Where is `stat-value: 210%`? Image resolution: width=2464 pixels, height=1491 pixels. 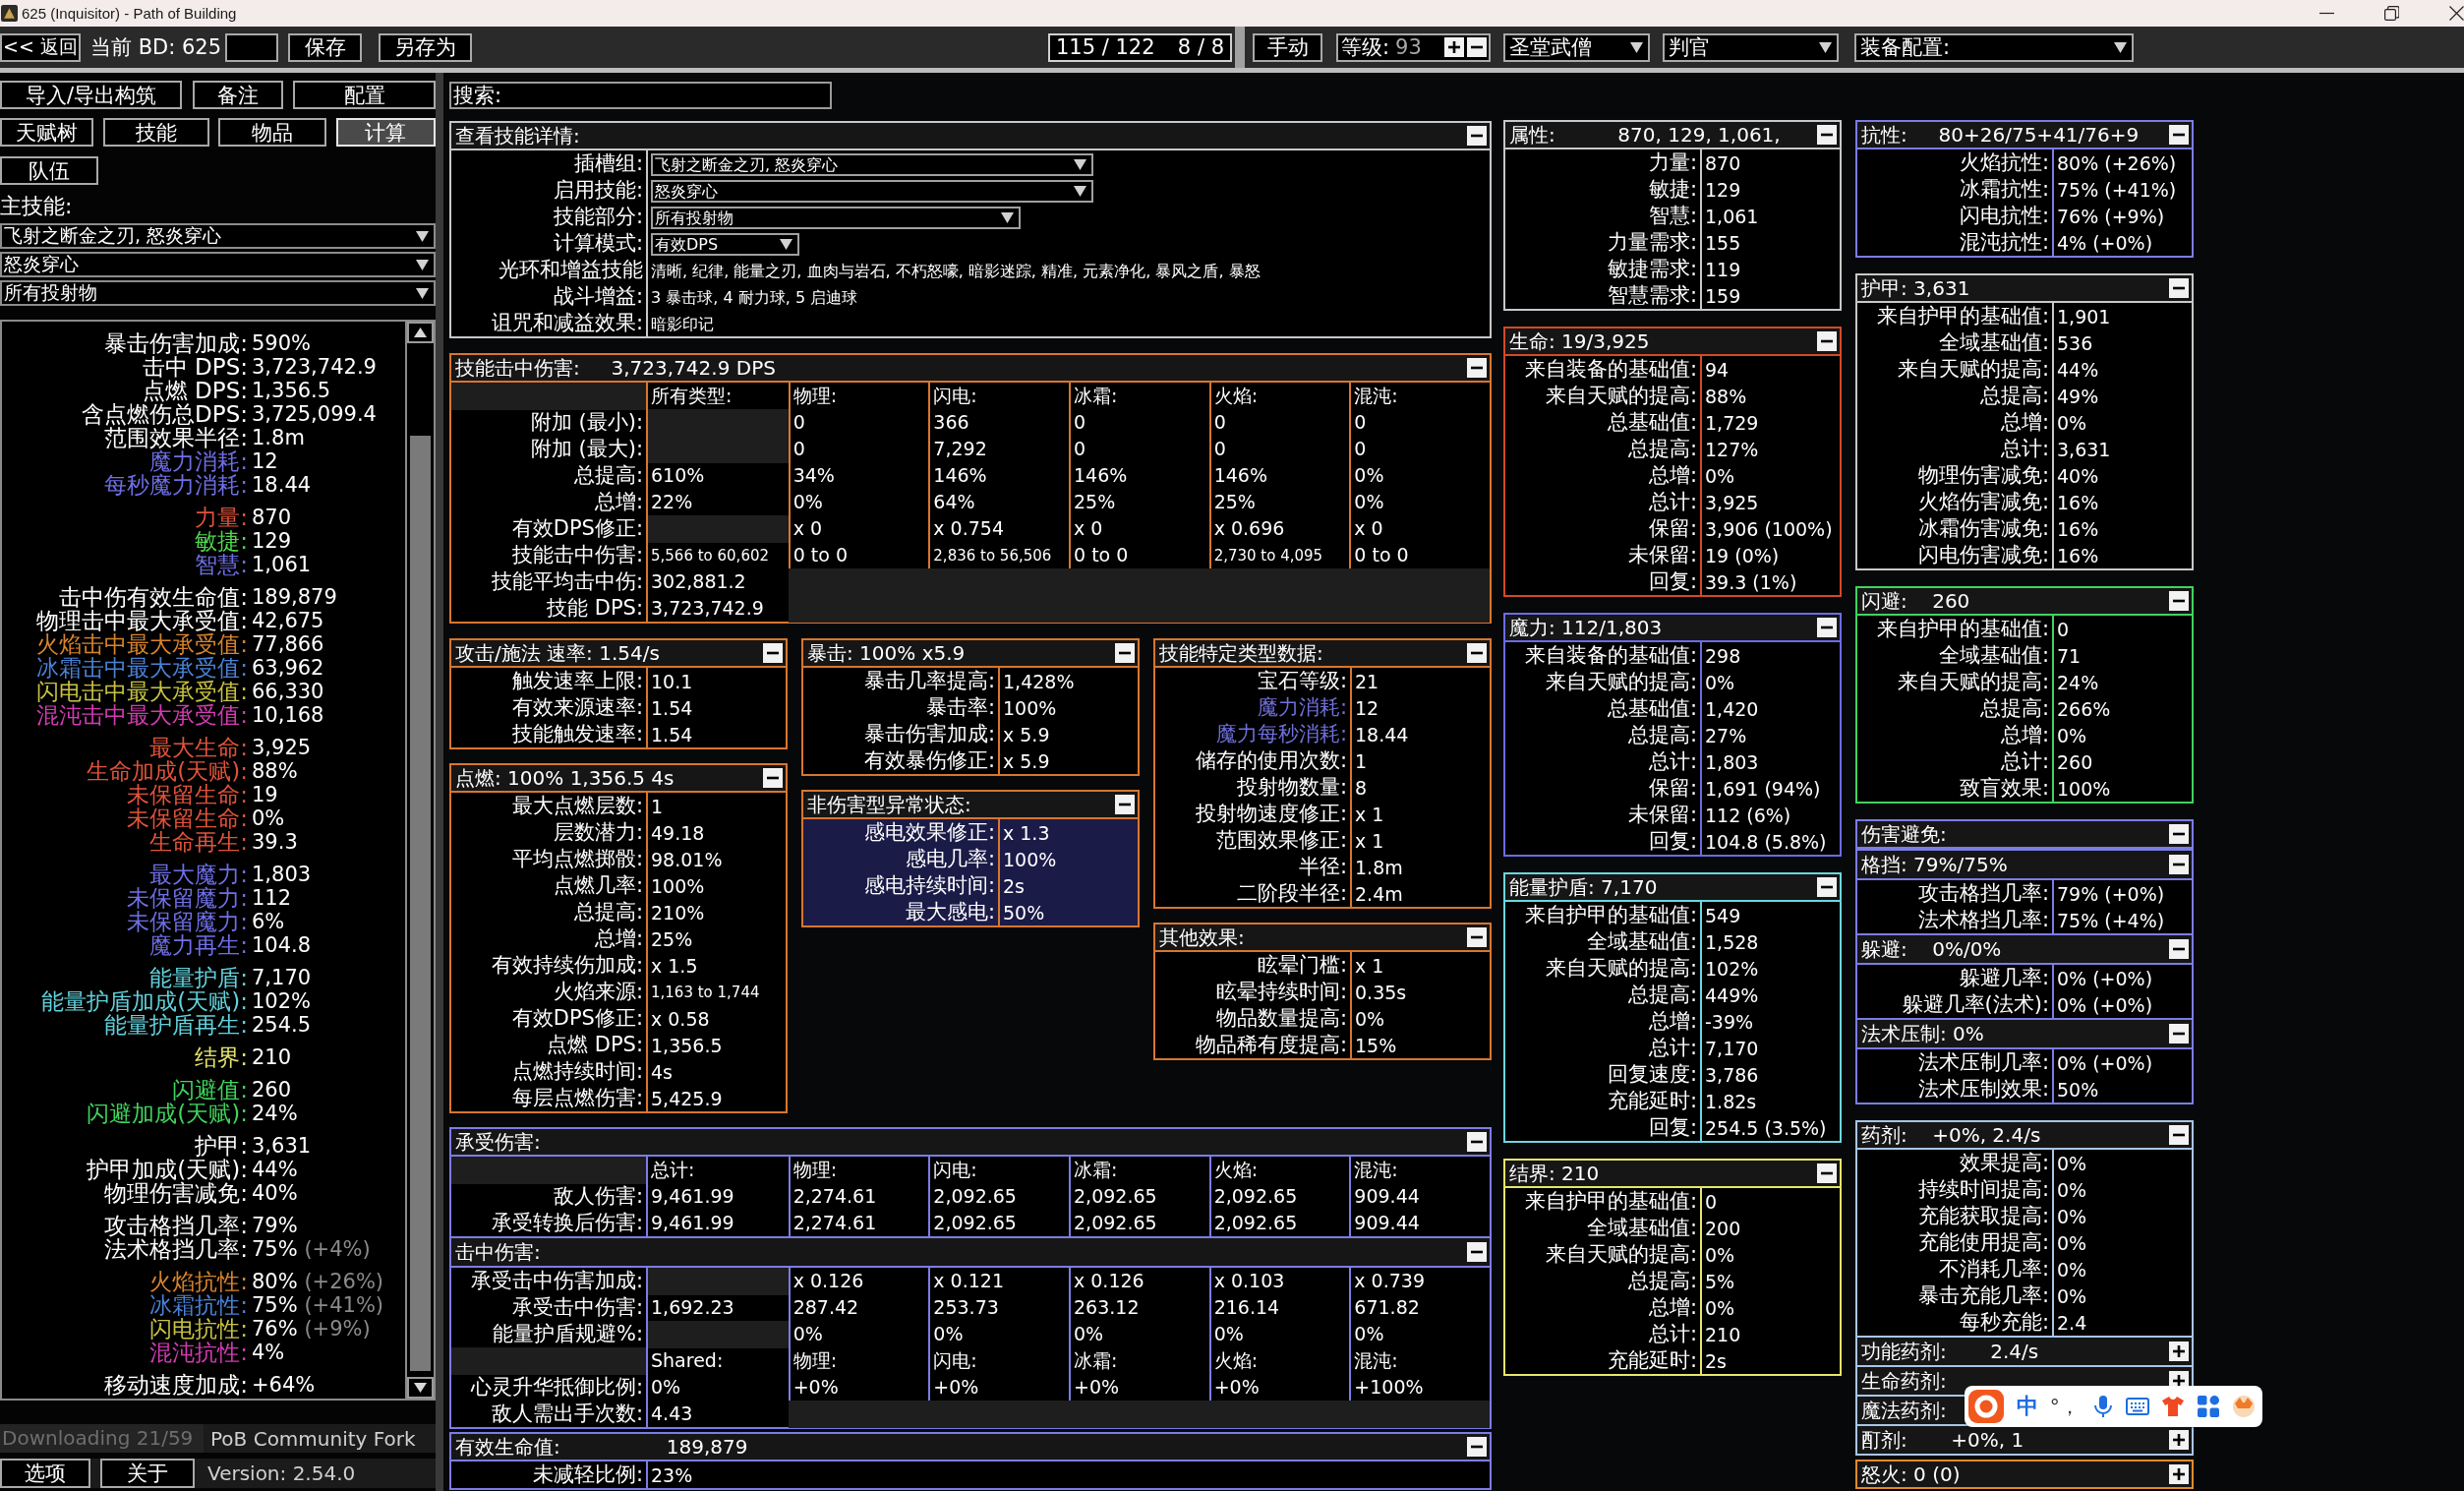 stat-value: 210% is located at coordinates (678, 912).